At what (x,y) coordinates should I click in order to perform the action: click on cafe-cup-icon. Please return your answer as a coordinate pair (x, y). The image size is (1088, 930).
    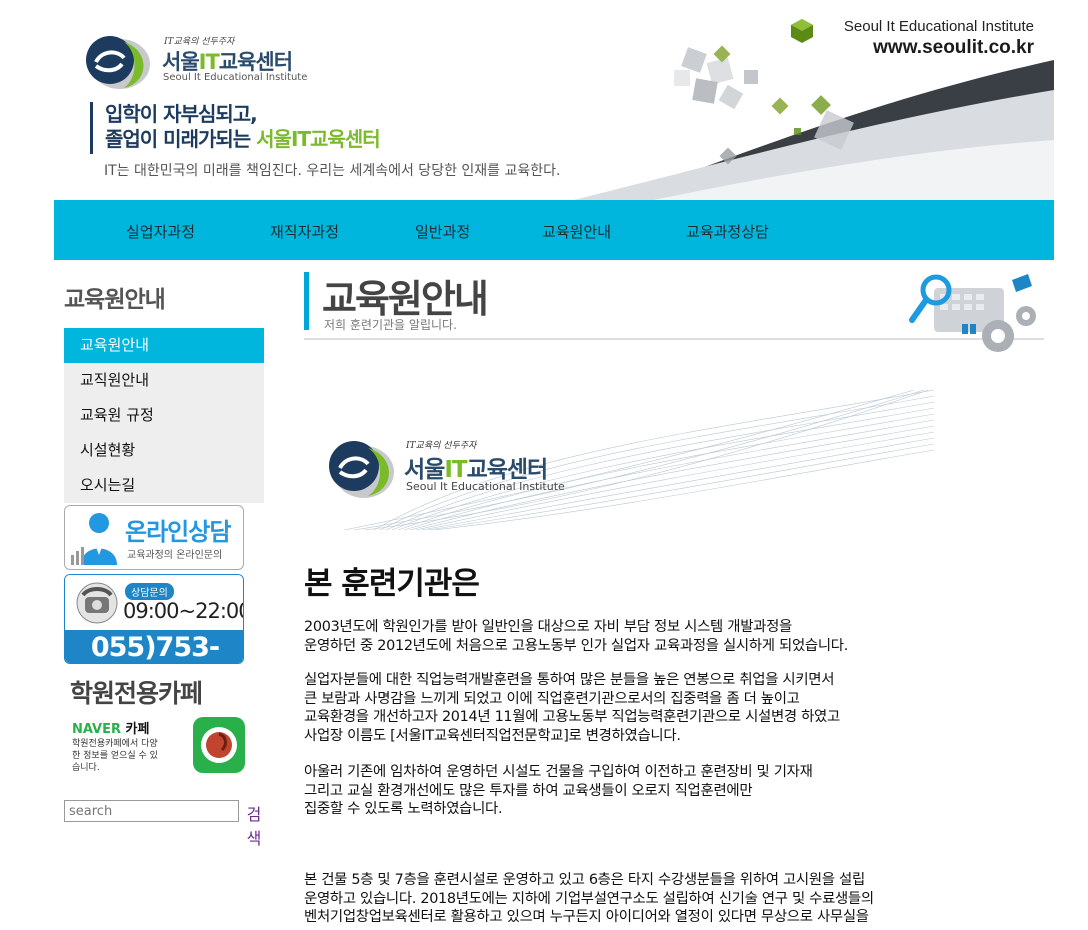
    Looking at the image, I should click on (219, 745).